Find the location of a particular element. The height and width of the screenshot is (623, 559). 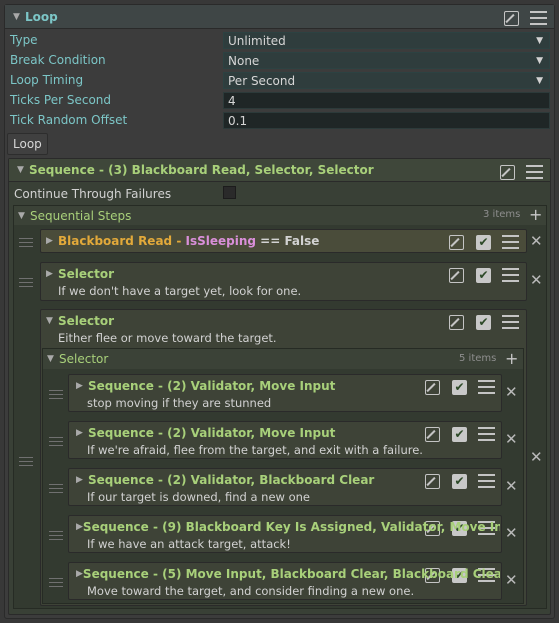

add-step-button: + is located at coordinates (535, 214).